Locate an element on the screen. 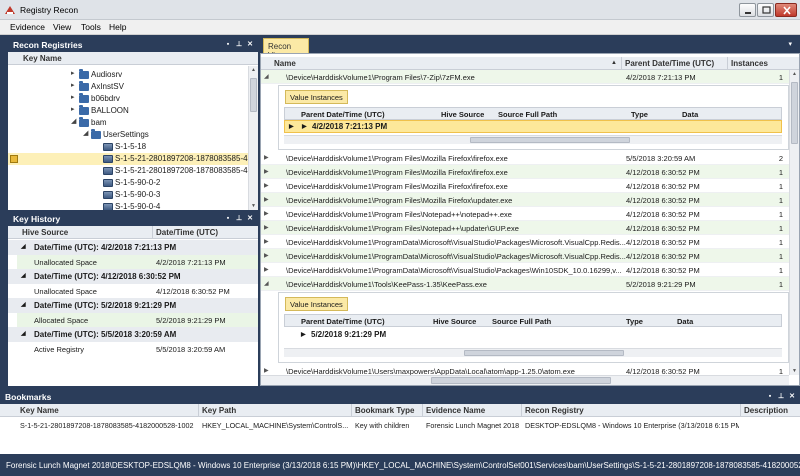 This screenshot has width=800, height=476. filter-icon: ▲ is located at coordinates (614, 63).